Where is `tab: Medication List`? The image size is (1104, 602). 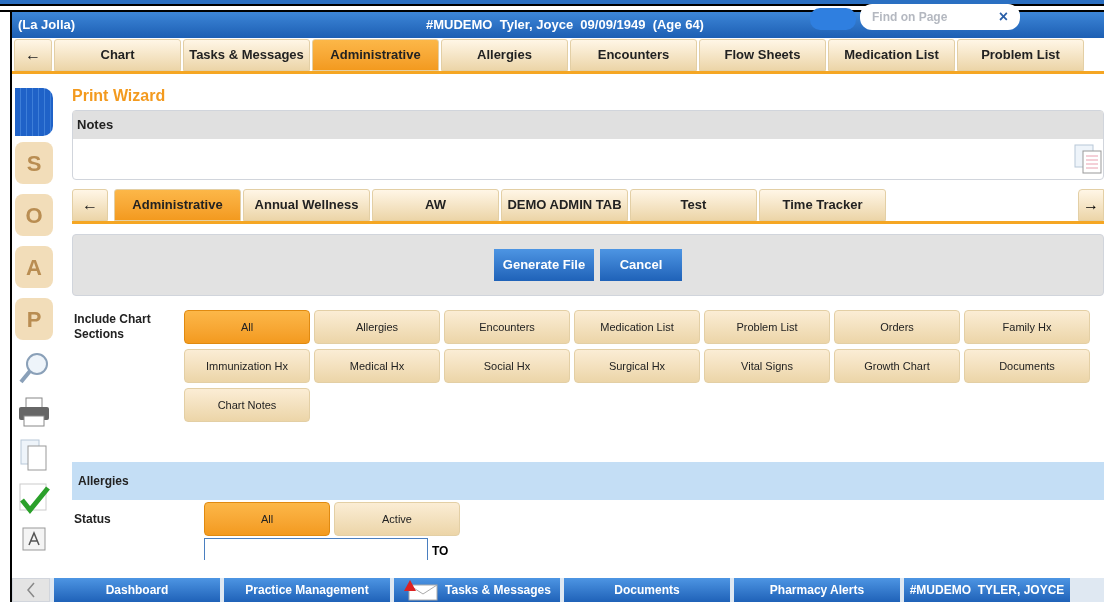 tab: Medication List is located at coordinates (891, 55).